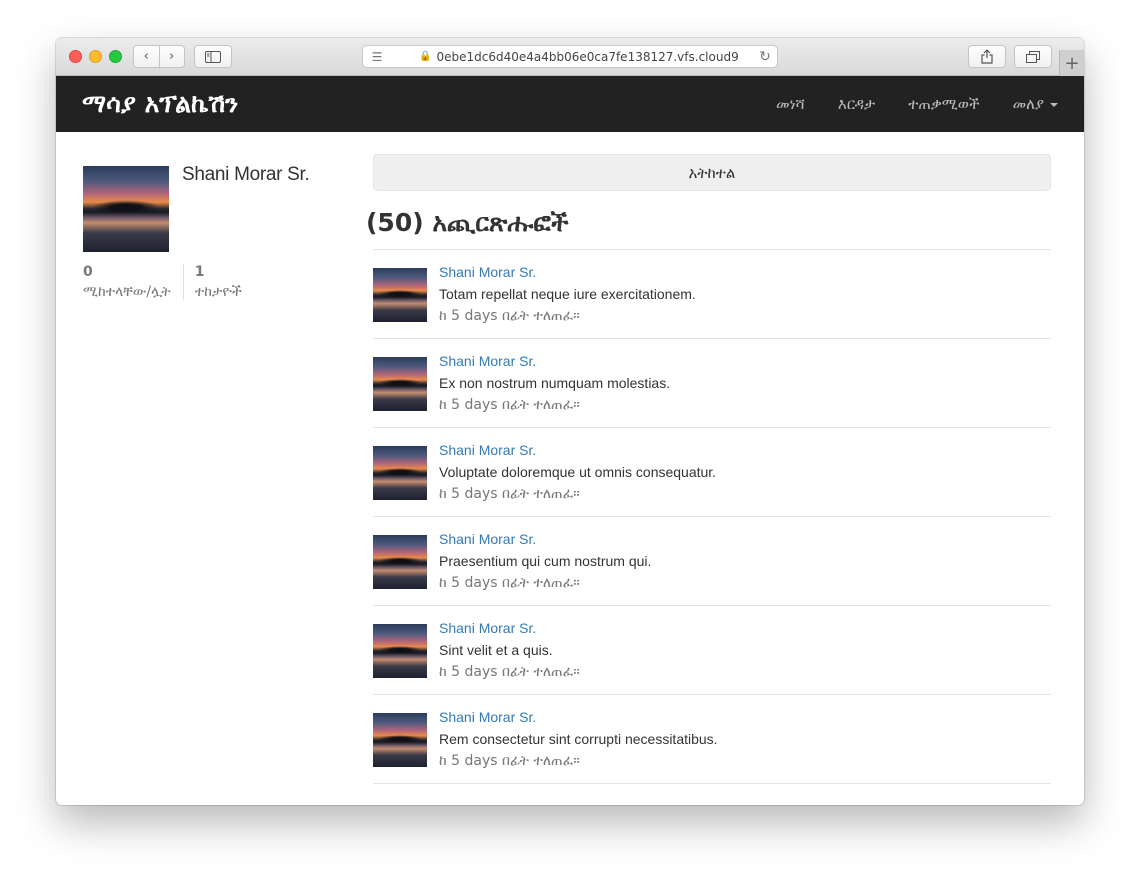 This screenshot has height=880, width=1140. Describe the element at coordinates (218, 282) in the screenshot. I see `stat-followers: 1 ተከታዮች` at that location.